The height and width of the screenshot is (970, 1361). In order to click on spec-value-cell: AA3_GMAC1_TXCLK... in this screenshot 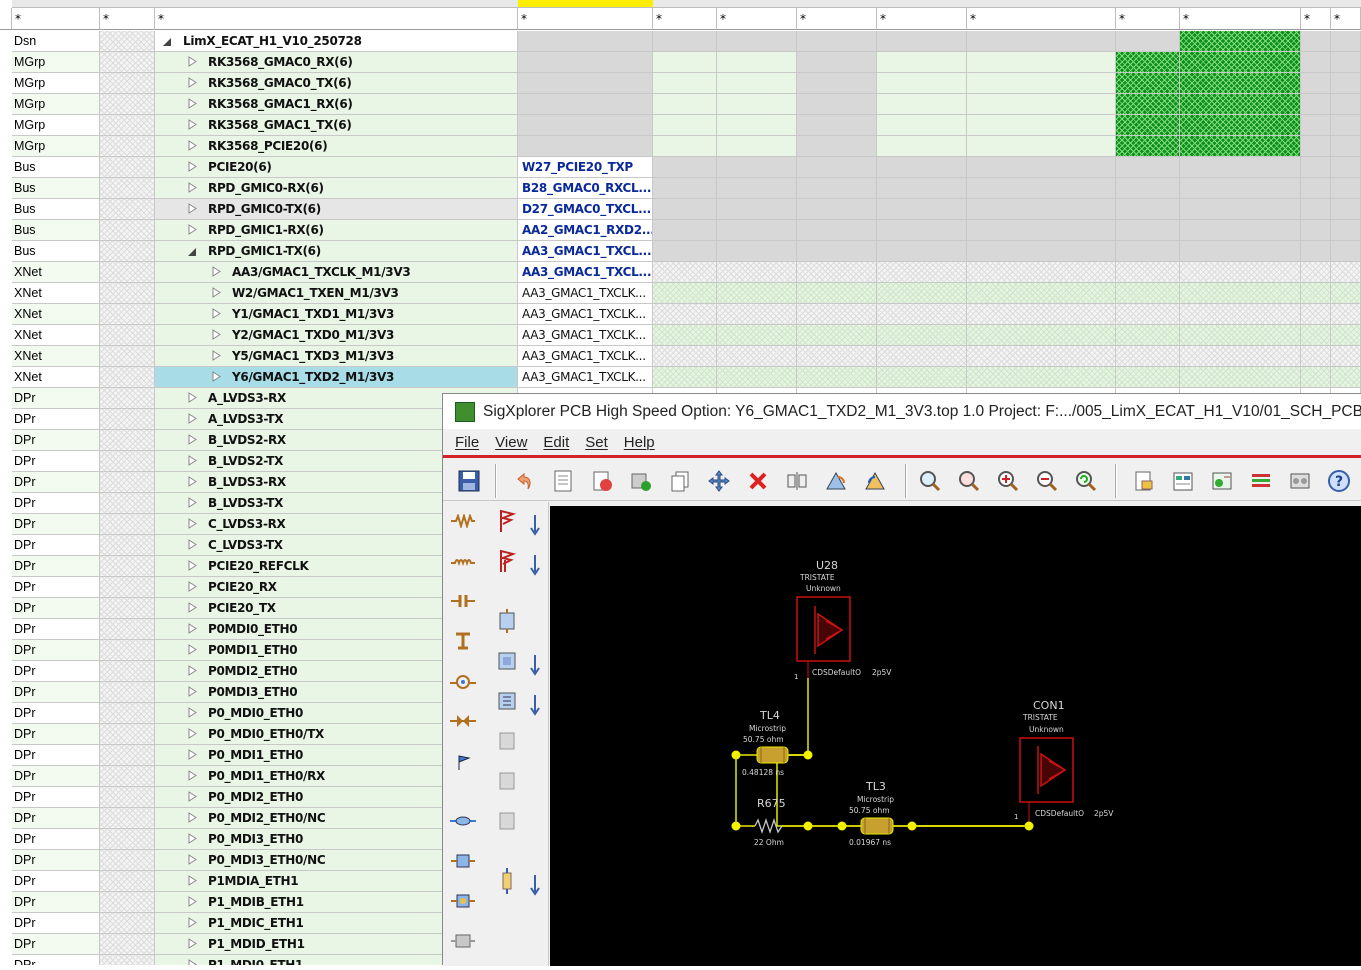, I will do `click(585, 377)`.